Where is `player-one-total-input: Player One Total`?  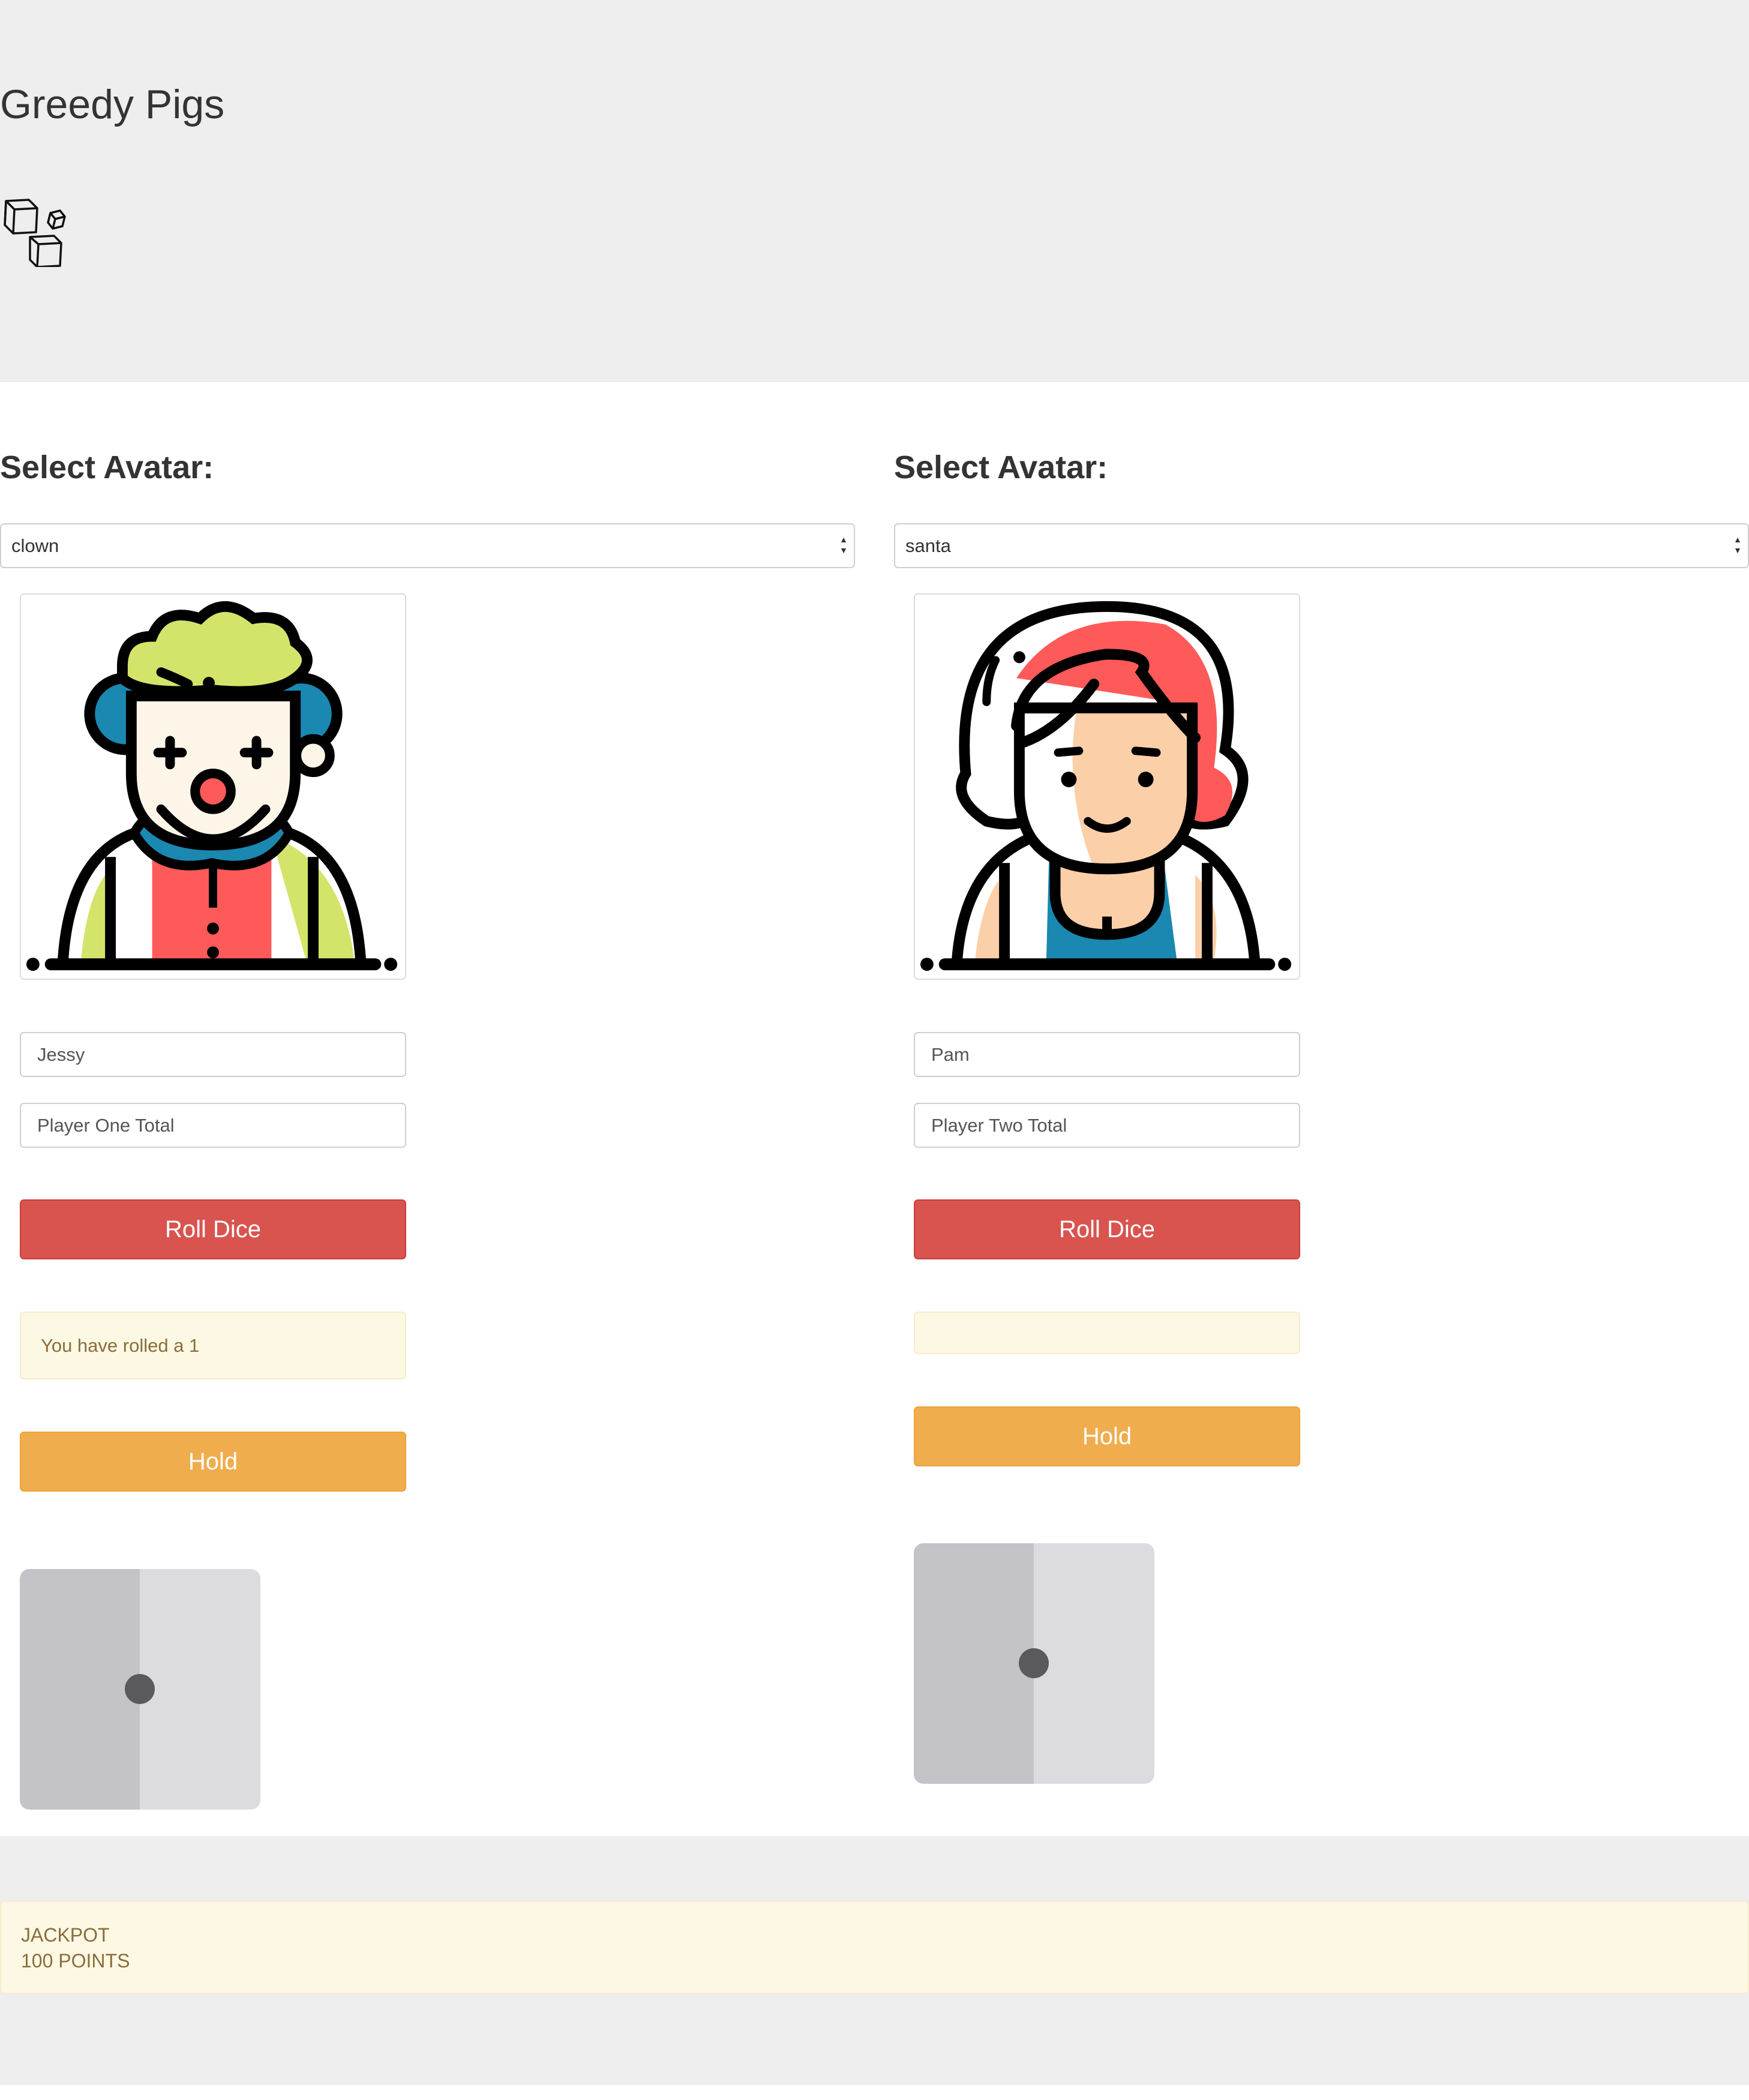 player-one-total-input: Player One Total is located at coordinates (213, 1125).